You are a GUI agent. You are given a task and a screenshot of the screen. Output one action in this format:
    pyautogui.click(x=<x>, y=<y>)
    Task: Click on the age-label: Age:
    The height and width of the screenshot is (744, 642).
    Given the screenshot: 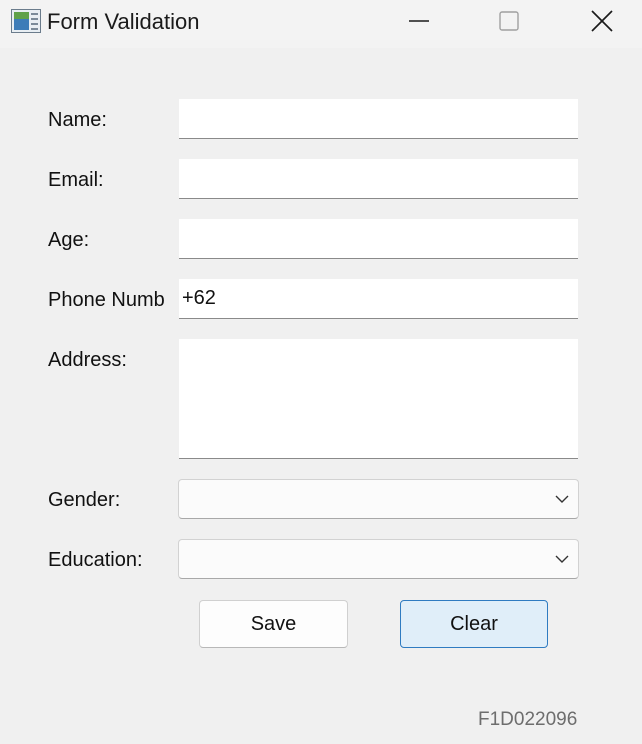 What is the action you would take?
    pyautogui.click(x=69, y=240)
    